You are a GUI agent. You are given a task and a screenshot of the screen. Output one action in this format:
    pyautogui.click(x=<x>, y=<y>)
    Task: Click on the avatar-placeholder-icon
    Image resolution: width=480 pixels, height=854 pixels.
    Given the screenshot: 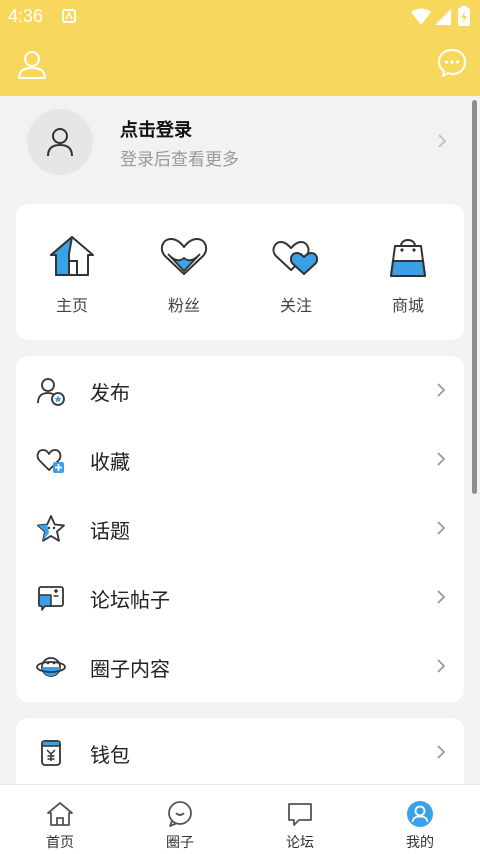 What is the action you would take?
    pyautogui.click(x=60, y=142)
    